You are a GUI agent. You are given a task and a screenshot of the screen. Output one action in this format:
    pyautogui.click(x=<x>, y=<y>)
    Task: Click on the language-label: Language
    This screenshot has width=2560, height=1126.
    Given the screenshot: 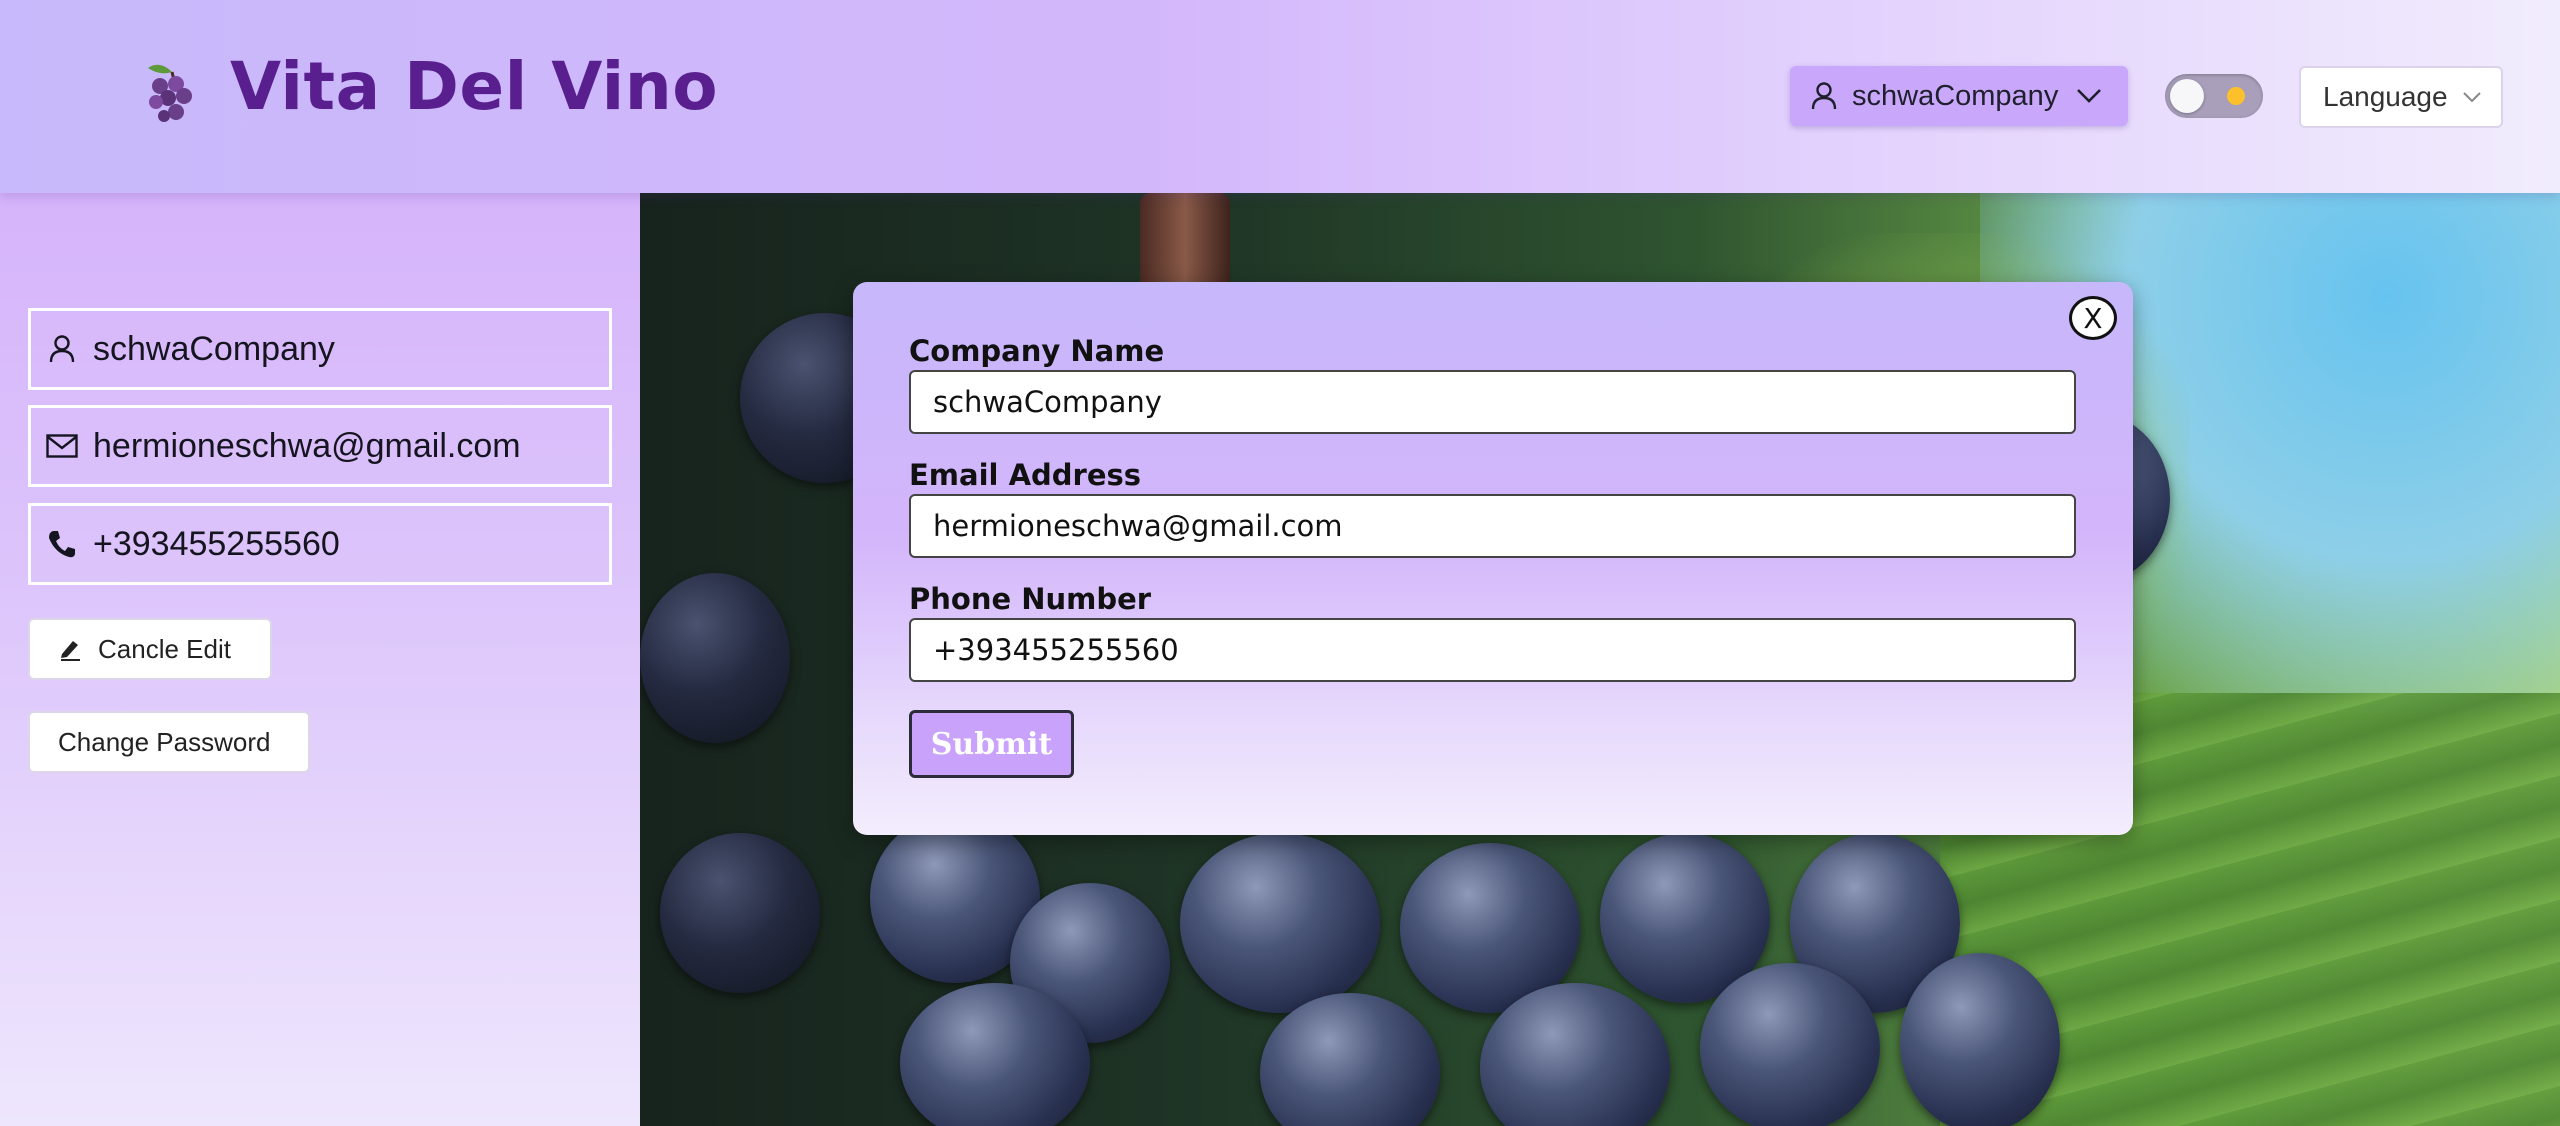 What is the action you would take?
    pyautogui.click(x=2385, y=96)
    